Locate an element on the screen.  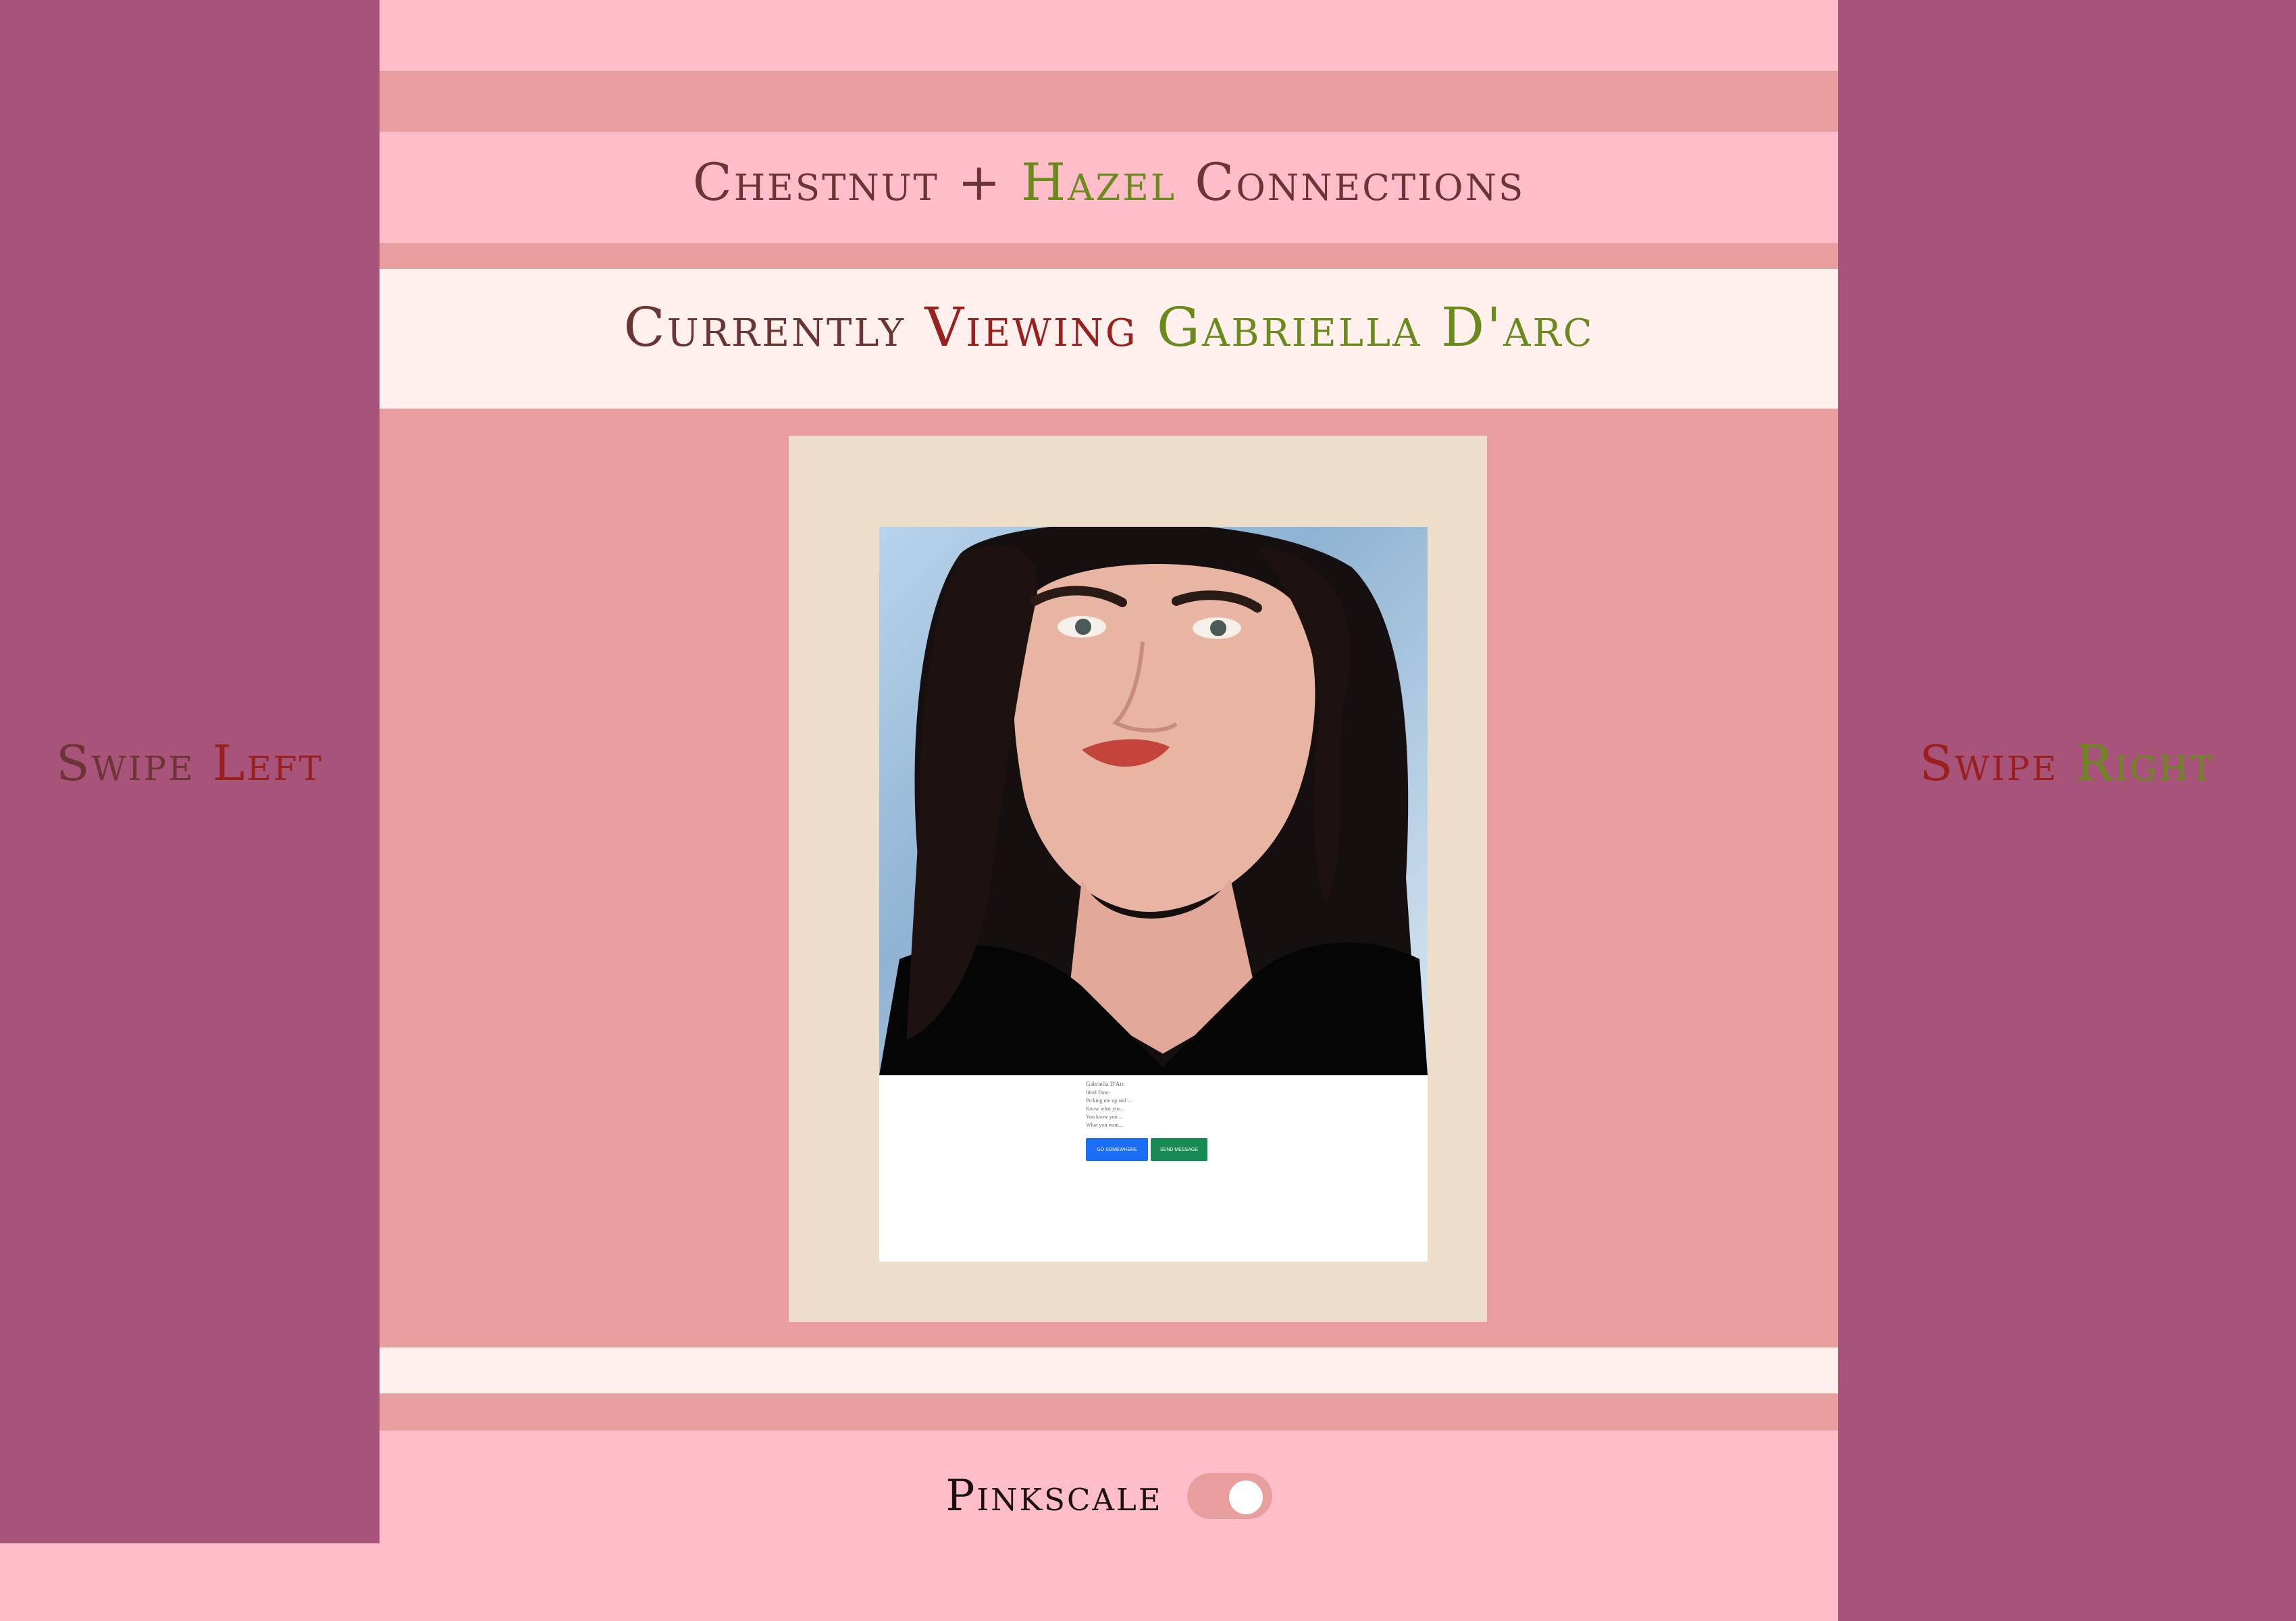
swipe-left-direction: Left is located at coordinates (267, 763).